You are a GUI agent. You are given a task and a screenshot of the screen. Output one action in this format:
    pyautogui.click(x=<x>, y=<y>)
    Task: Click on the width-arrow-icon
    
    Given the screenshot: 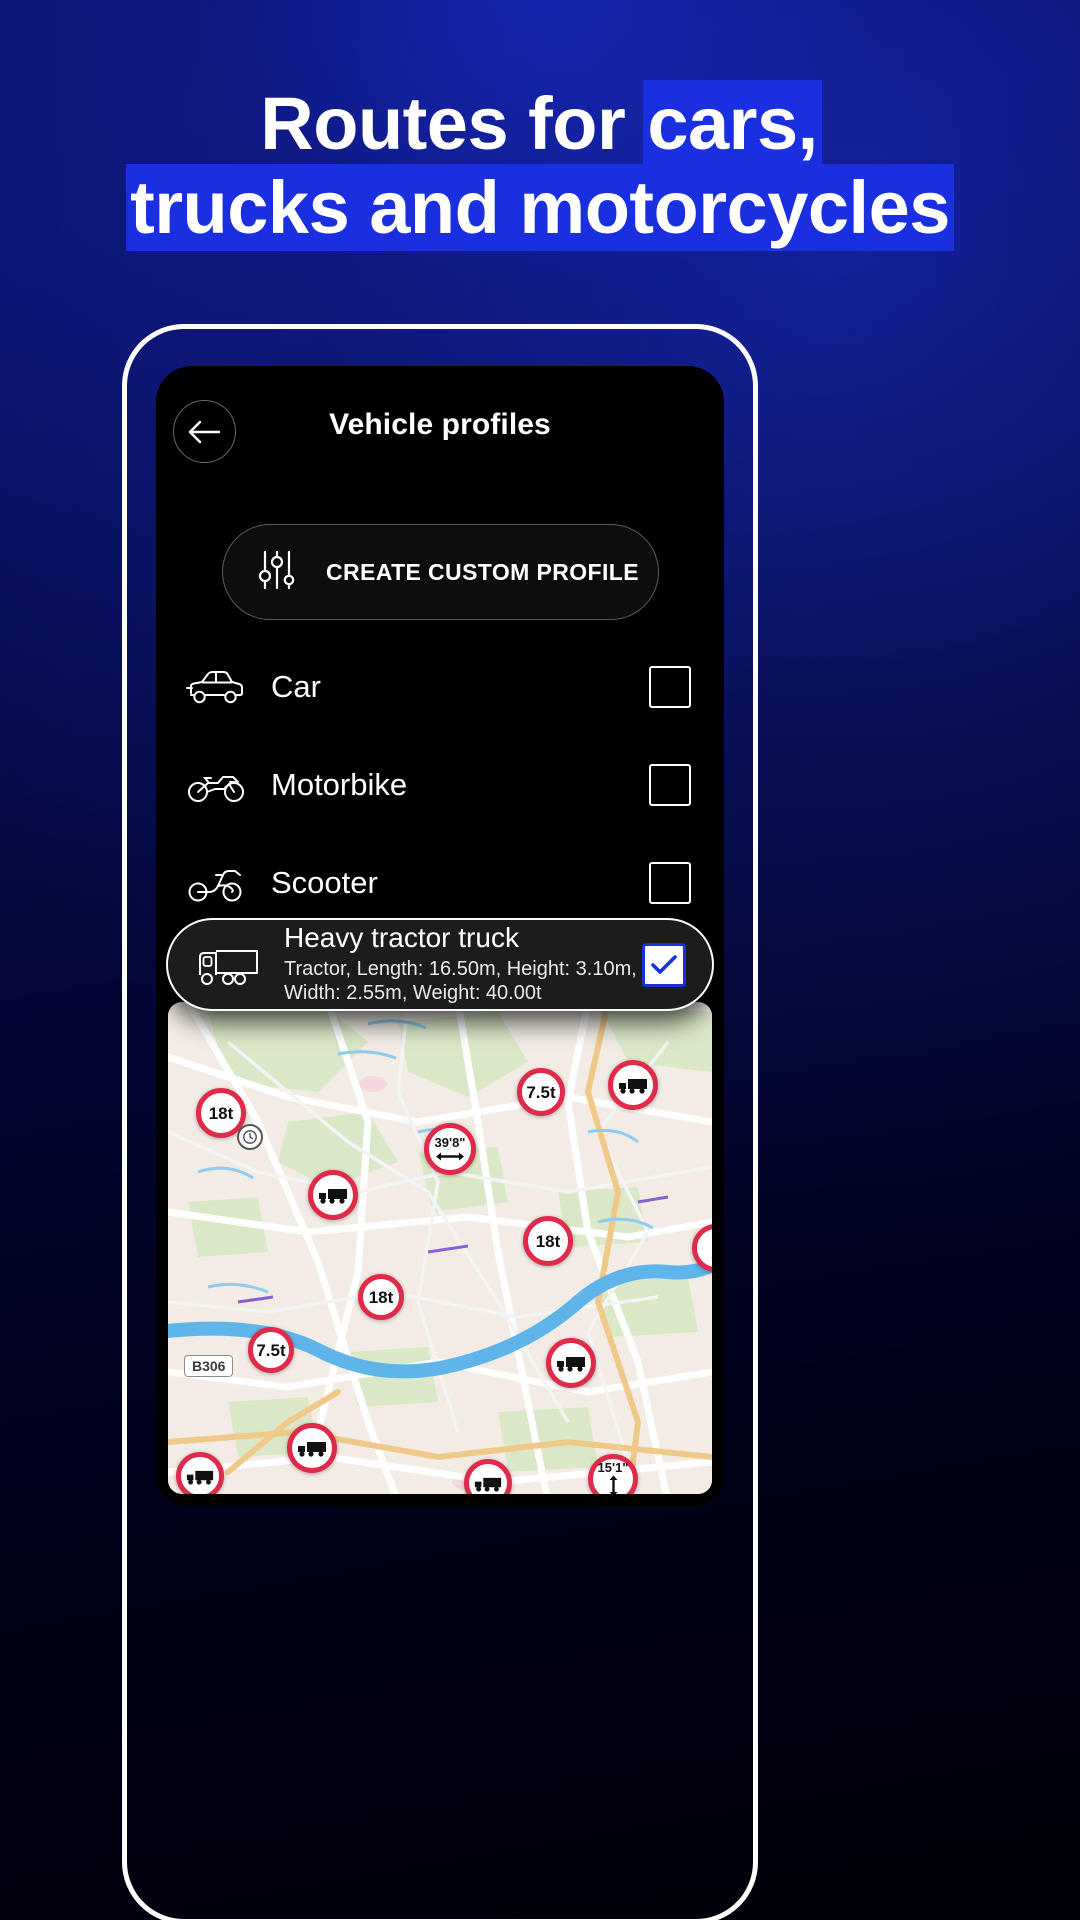 What is the action you would take?
    pyautogui.click(x=450, y=1156)
    